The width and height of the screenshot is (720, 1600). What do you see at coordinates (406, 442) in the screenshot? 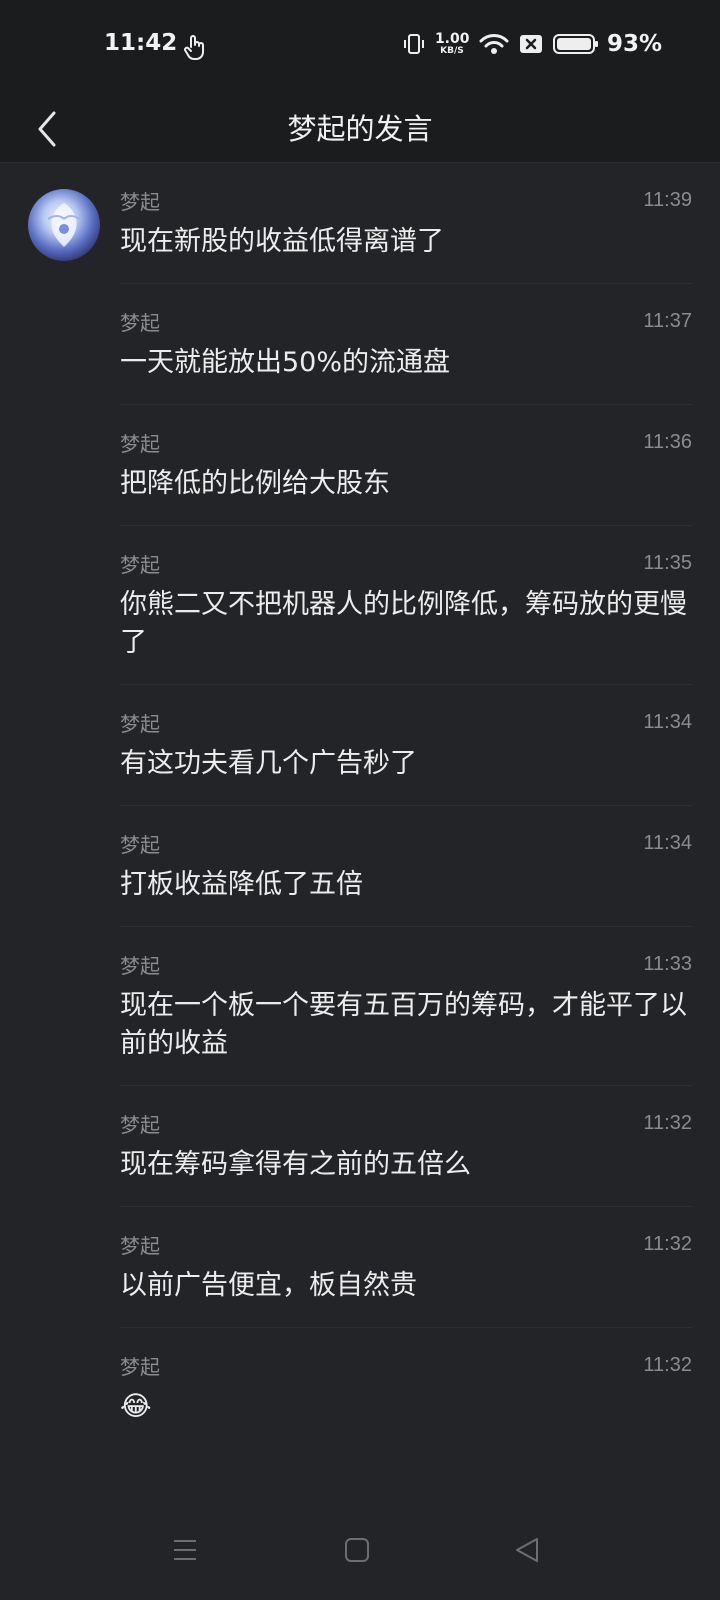
I see `message-meta: 梦起 11:36` at bounding box center [406, 442].